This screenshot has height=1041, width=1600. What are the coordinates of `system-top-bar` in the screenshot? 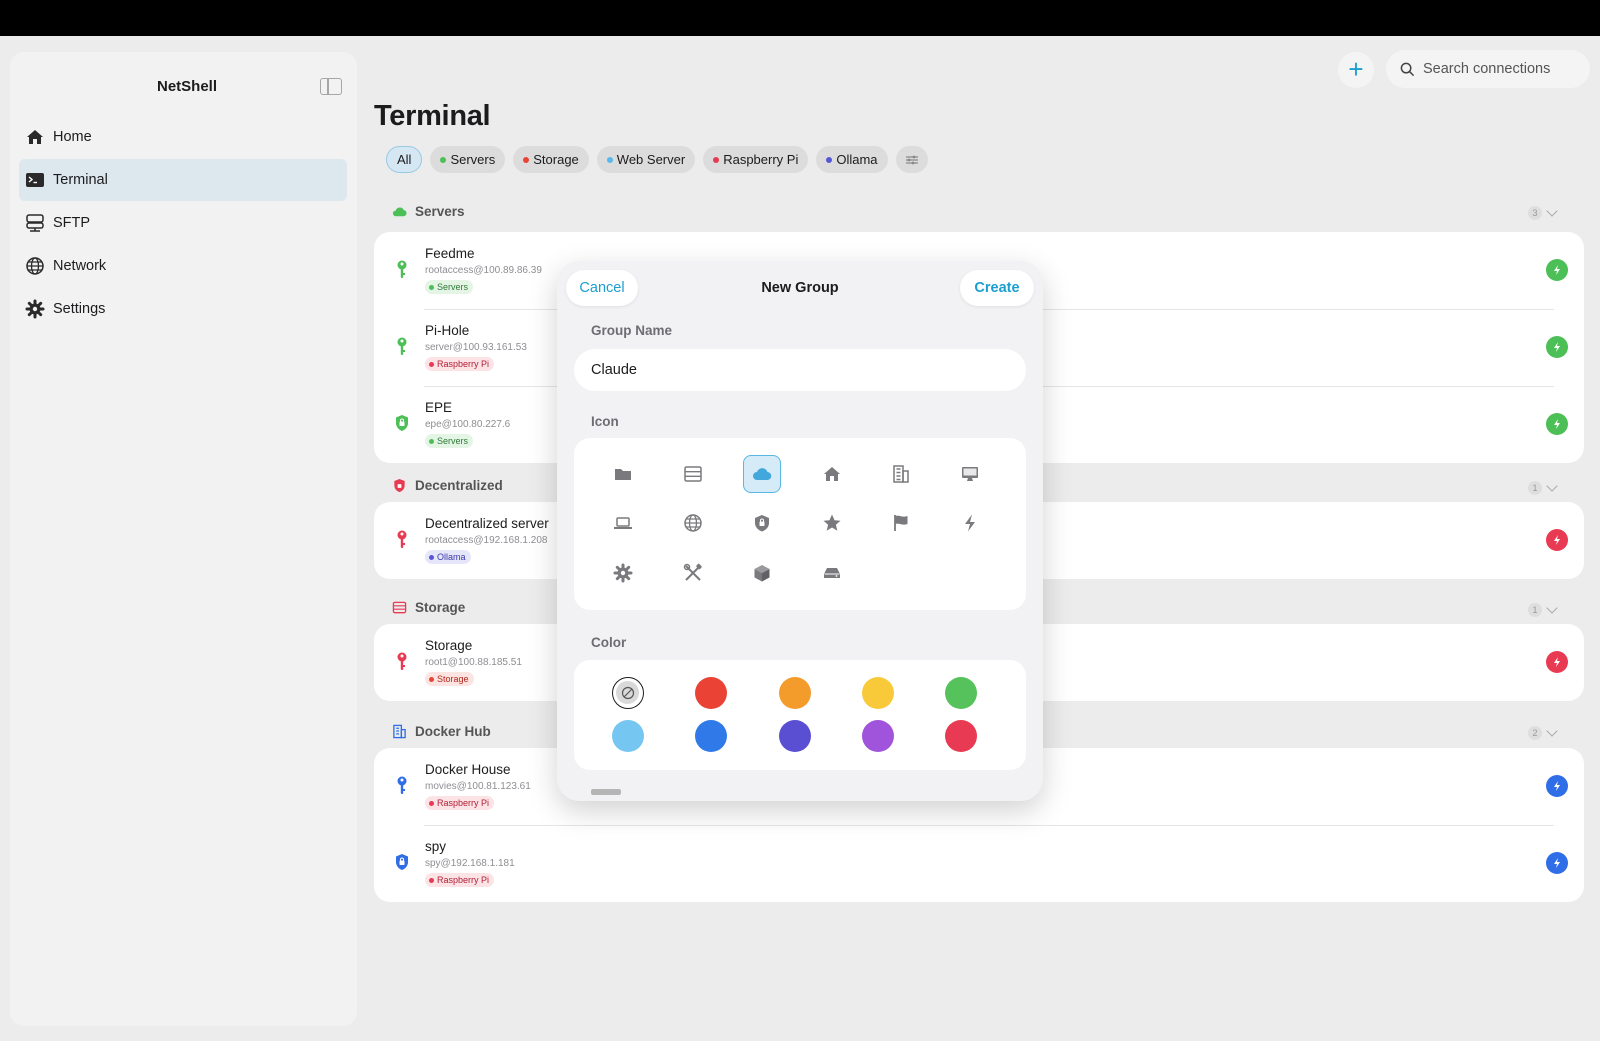 It's located at (800, 18).